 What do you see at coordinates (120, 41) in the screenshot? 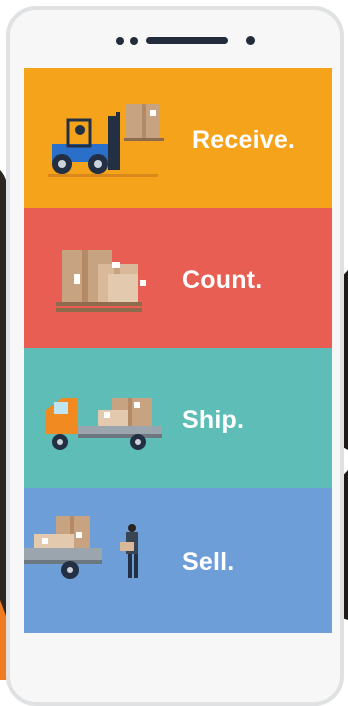
I see `camera-dot-icon` at bounding box center [120, 41].